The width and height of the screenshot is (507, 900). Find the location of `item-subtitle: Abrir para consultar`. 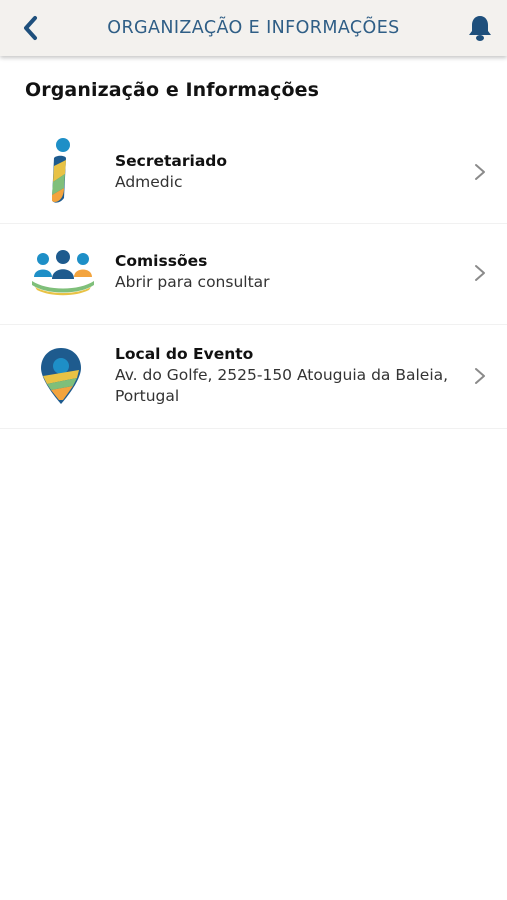

item-subtitle: Abrir para consultar is located at coordinates (192, 282).